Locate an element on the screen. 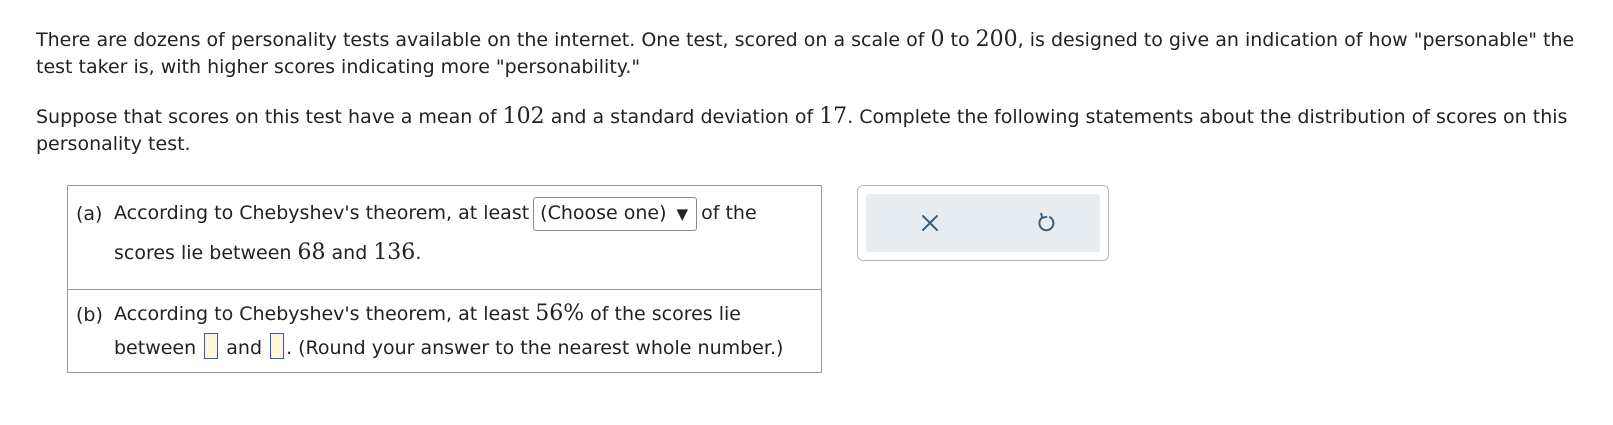  undo-button is located at coordinates (1046, 223).